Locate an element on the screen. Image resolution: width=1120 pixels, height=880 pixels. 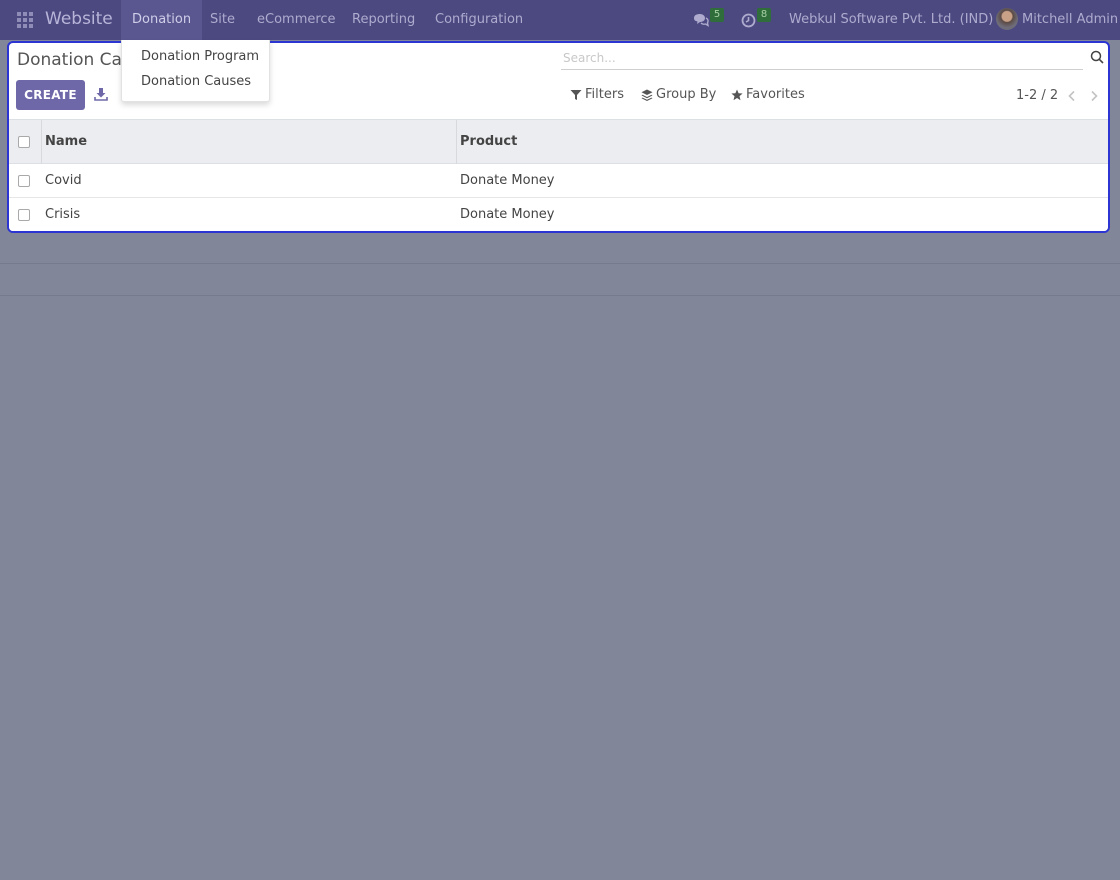
menu-ecommerce: eCommerce is located at coordinates (296, 19).